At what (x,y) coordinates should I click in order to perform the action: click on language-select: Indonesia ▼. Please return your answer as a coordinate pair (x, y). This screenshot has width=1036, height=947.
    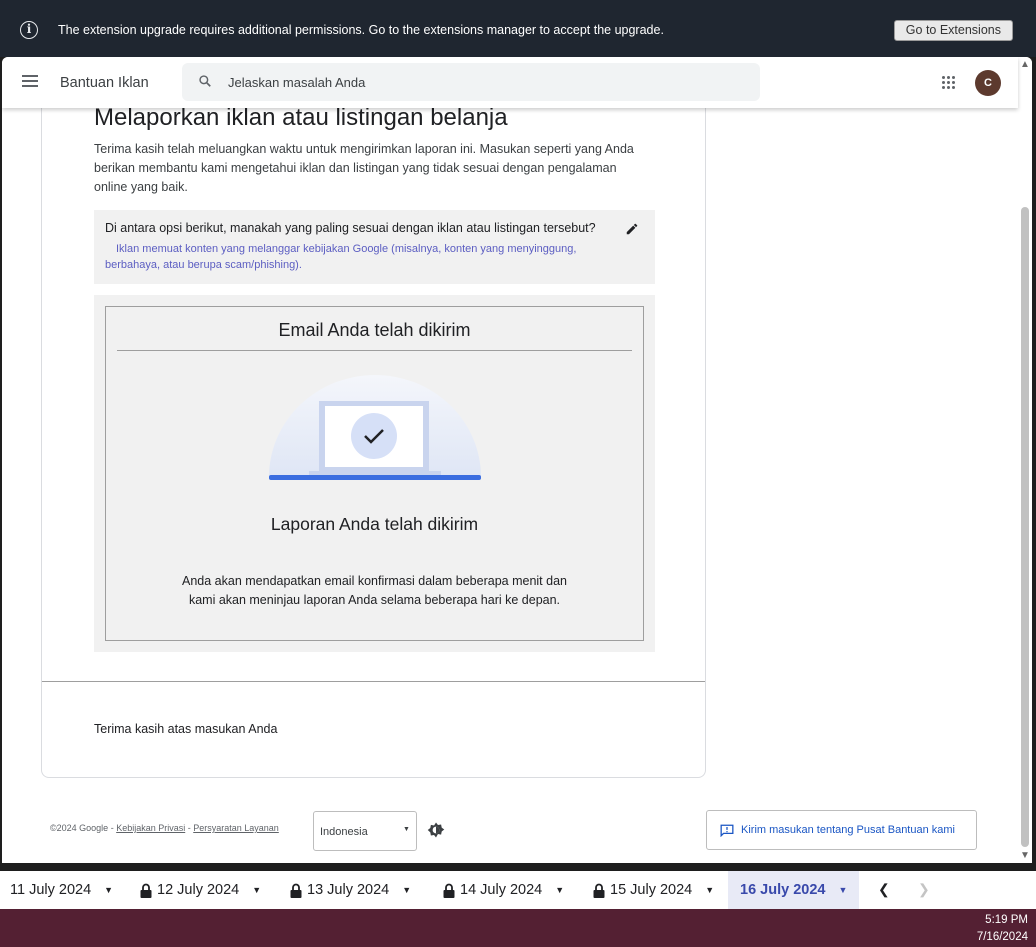
    Looking at the image, I should click on (365, 831).